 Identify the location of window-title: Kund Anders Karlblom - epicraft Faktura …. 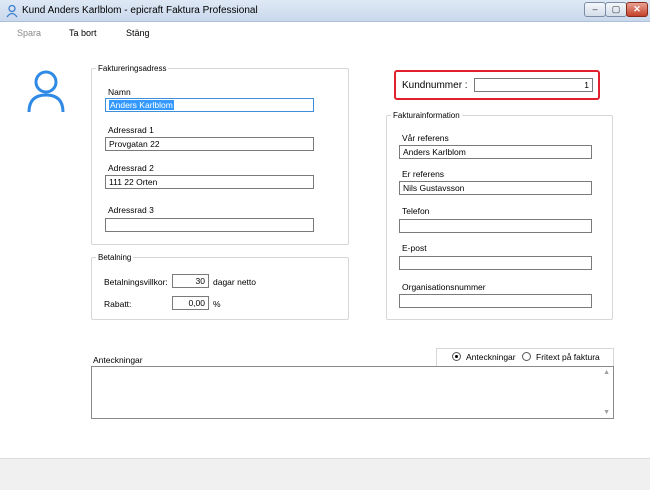
(140, 10).